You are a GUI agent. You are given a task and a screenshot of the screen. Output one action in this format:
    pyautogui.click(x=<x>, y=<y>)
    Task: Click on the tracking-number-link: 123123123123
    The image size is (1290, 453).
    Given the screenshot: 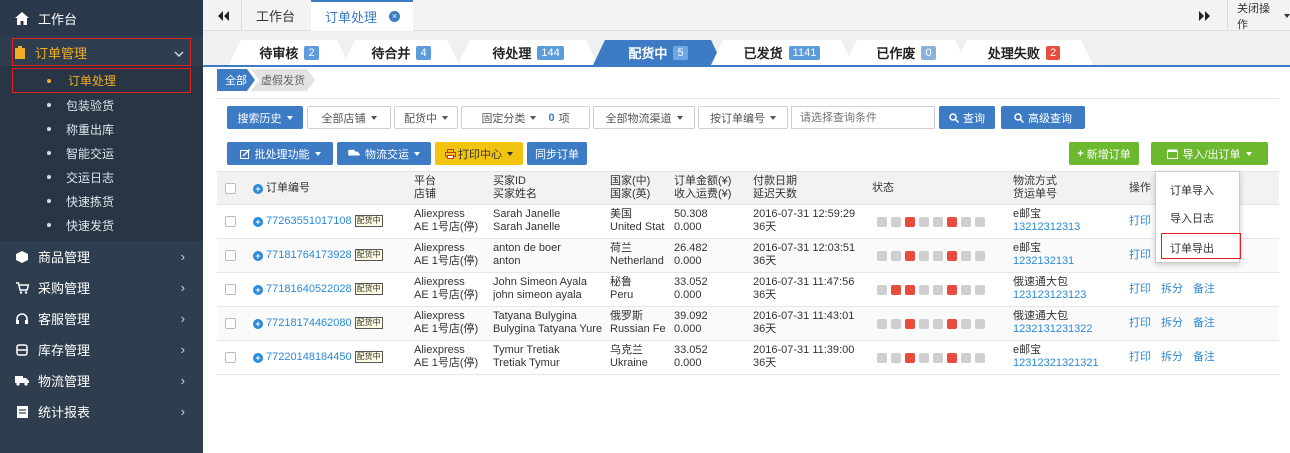 What is the action you would take?
    pyautogui.click(x=1049, y=295)
    